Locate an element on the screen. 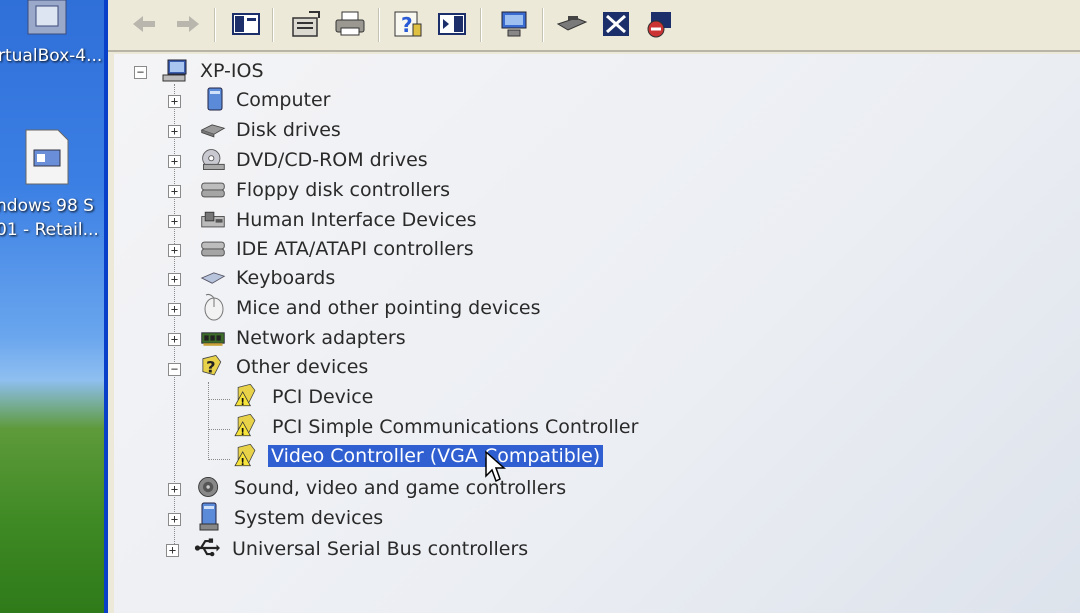  tree-item-keyboards: Keyboards is located at coordinates (285, 278).